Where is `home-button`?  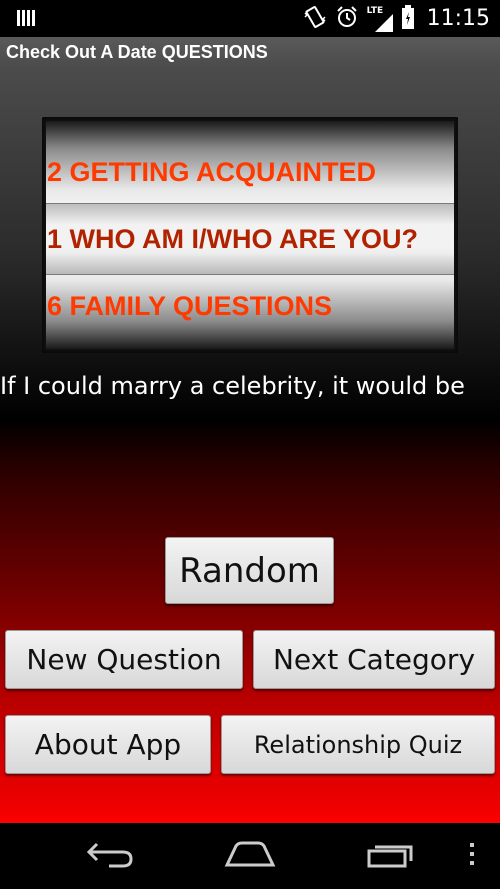
home-button is located at coordinates (250, 856).